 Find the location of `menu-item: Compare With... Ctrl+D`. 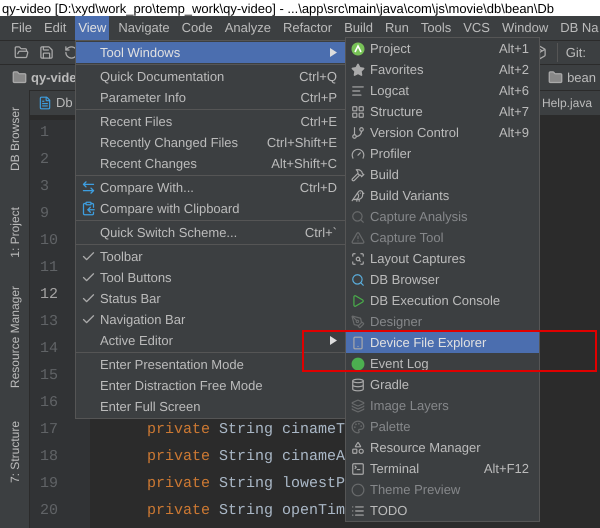

menu-item: Compare With... Ctrl+D is located at coordinates (210, 187).